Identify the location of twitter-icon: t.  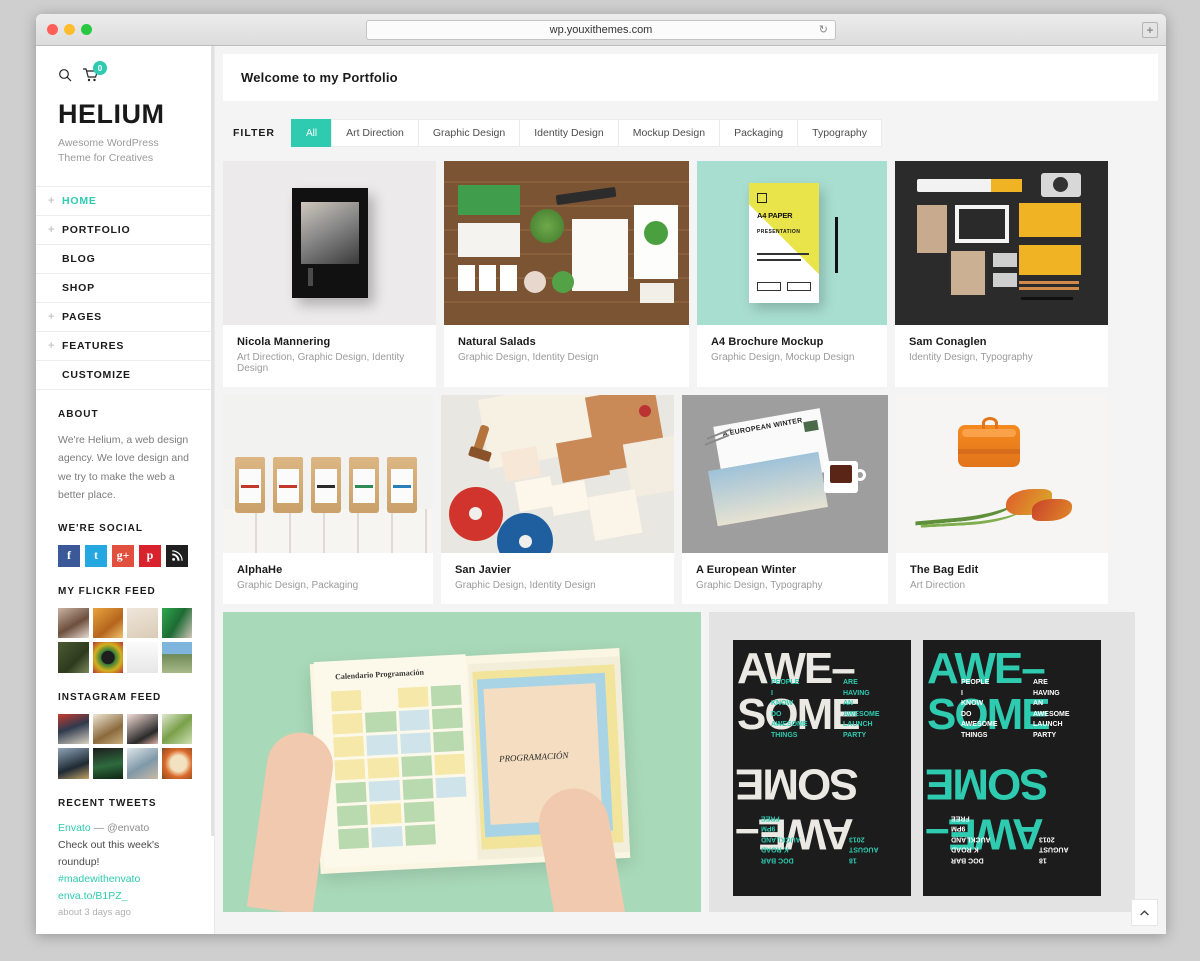
(96, 555).